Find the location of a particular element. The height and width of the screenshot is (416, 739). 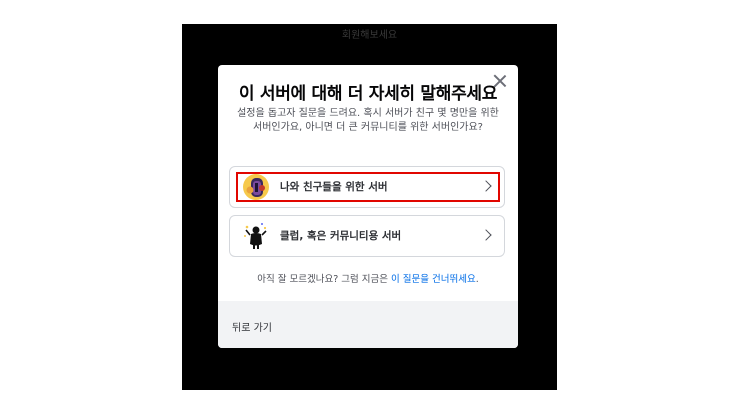

option-friends-label: 나와 친구들을 위한 서버 is located at coordinates (334, 187).